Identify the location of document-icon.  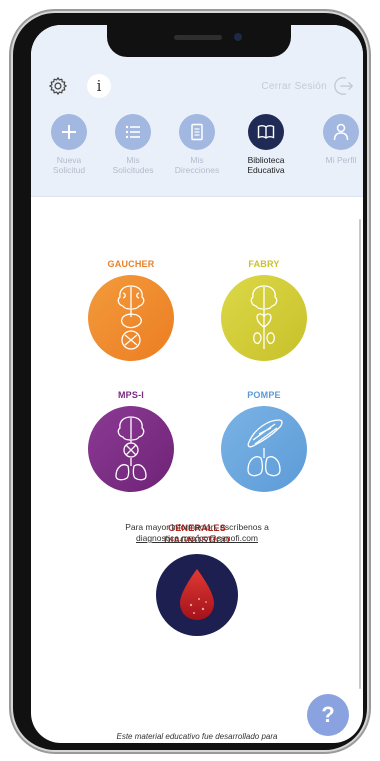
(197, 132).